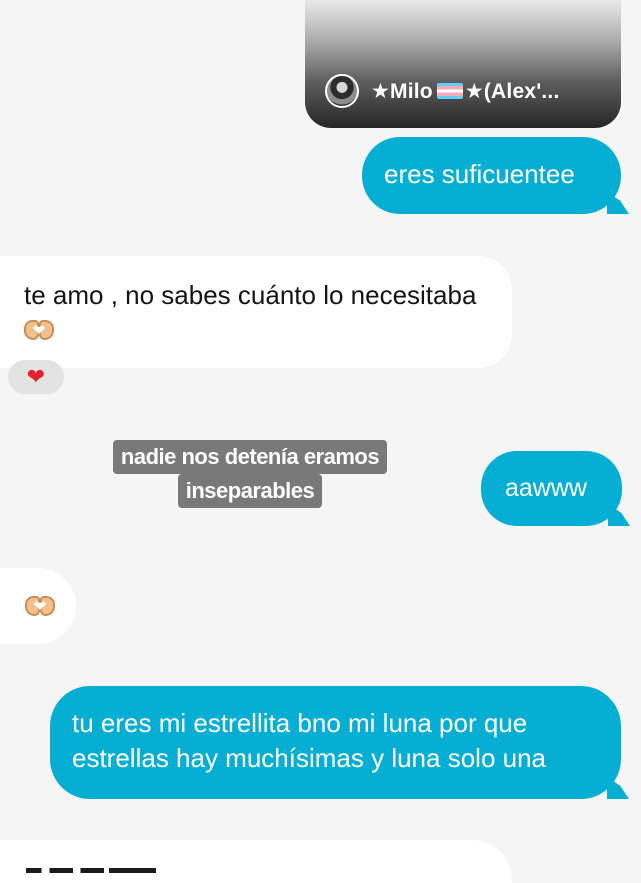  I want to click on sent-message: eres suficuentee, so click(491, 175).